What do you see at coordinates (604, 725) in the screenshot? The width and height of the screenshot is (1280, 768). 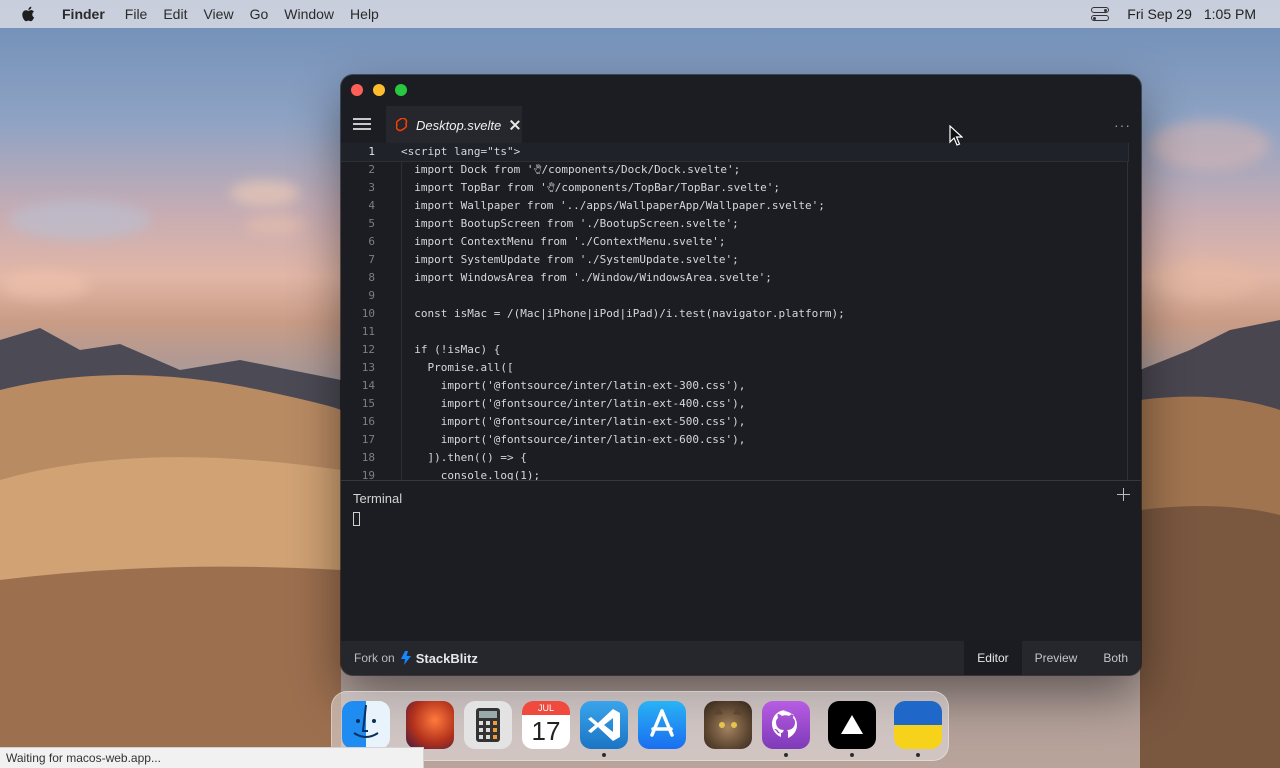 I see `vscode-icon` at bounding box center [604, 725].